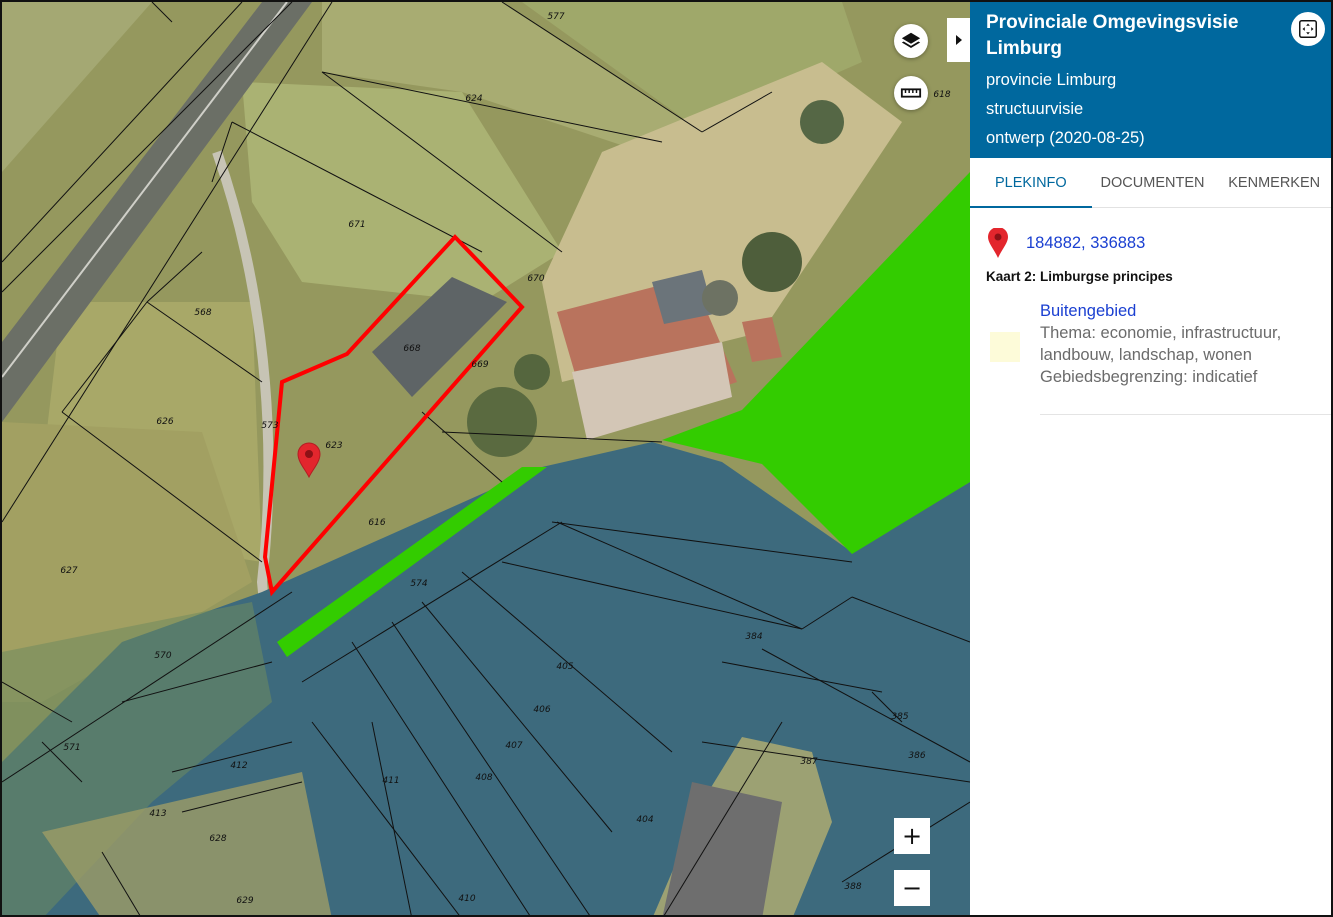 The height and width of the screenshot is (917, 1333). What do you see at coordinates (164, 422) in the screenshot?
I see `parcel-label: 626` at bounding box center [164, 422].